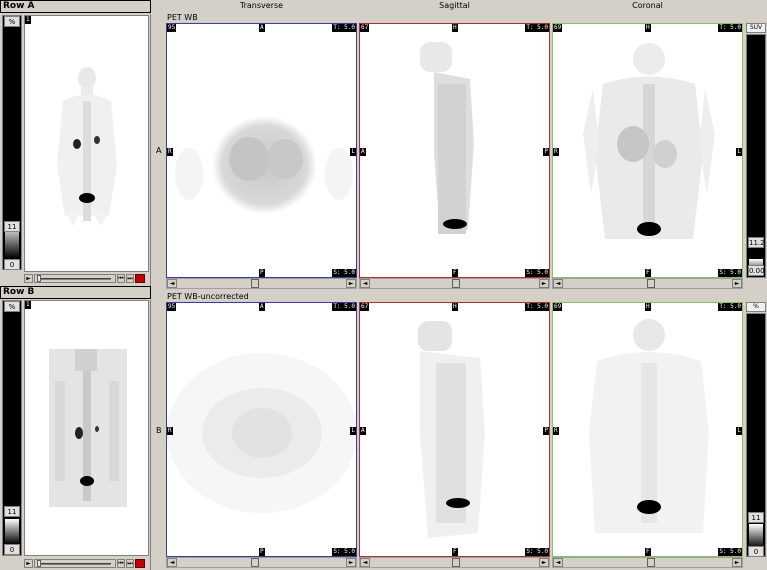 Image resolution: width=767 pixels, height=570 pixels. I want to click on row-b-transverse-bottom: P, so click(262, 552).